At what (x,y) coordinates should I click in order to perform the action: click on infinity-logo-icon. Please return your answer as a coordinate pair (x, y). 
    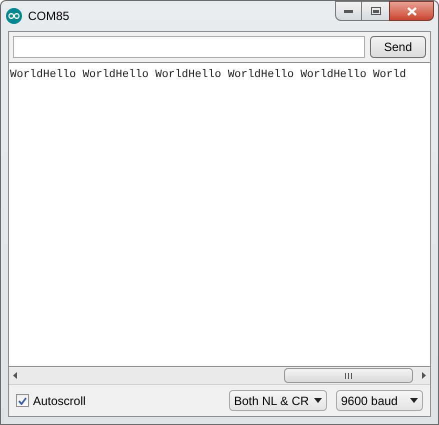
    Looking at the image, I should click on (14, 16).